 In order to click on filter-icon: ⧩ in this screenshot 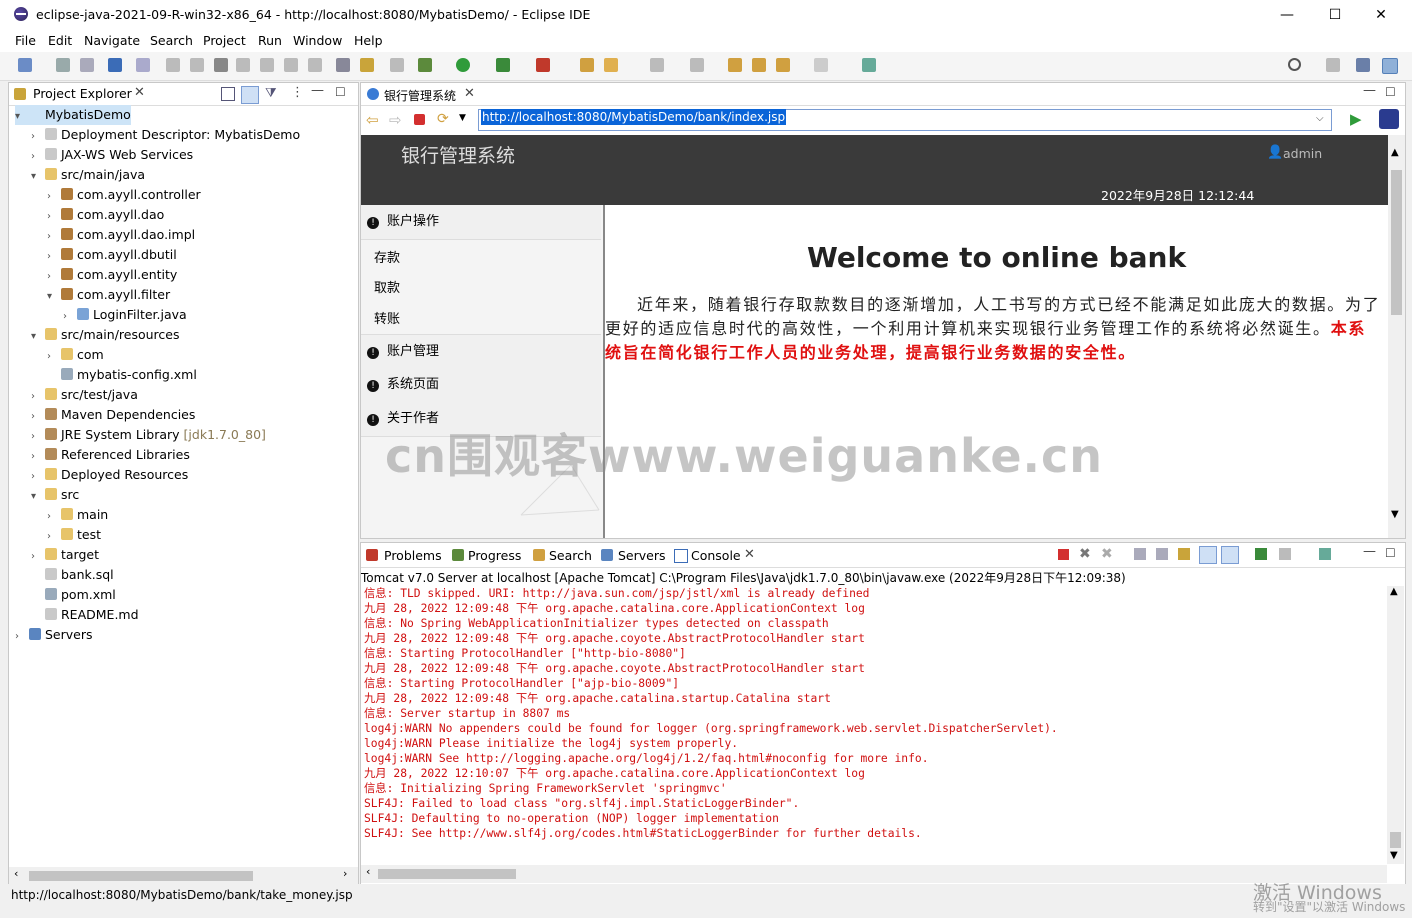, I will do `click(271, 93)`.